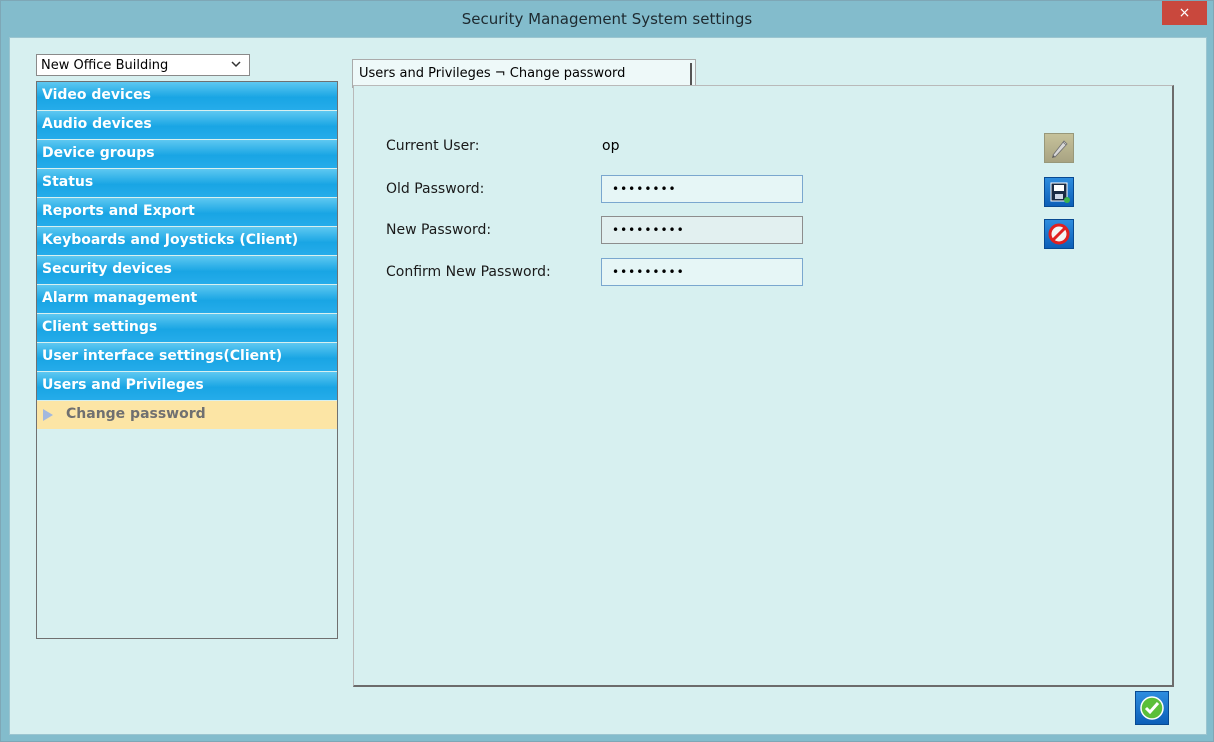 The width and height of the screenshot is (1214, 742). What do you see at coordinates (468, 272) in the screenshot?
I see `confirm-password-label: Confirm New Password:` at bounding box center [468, 272].